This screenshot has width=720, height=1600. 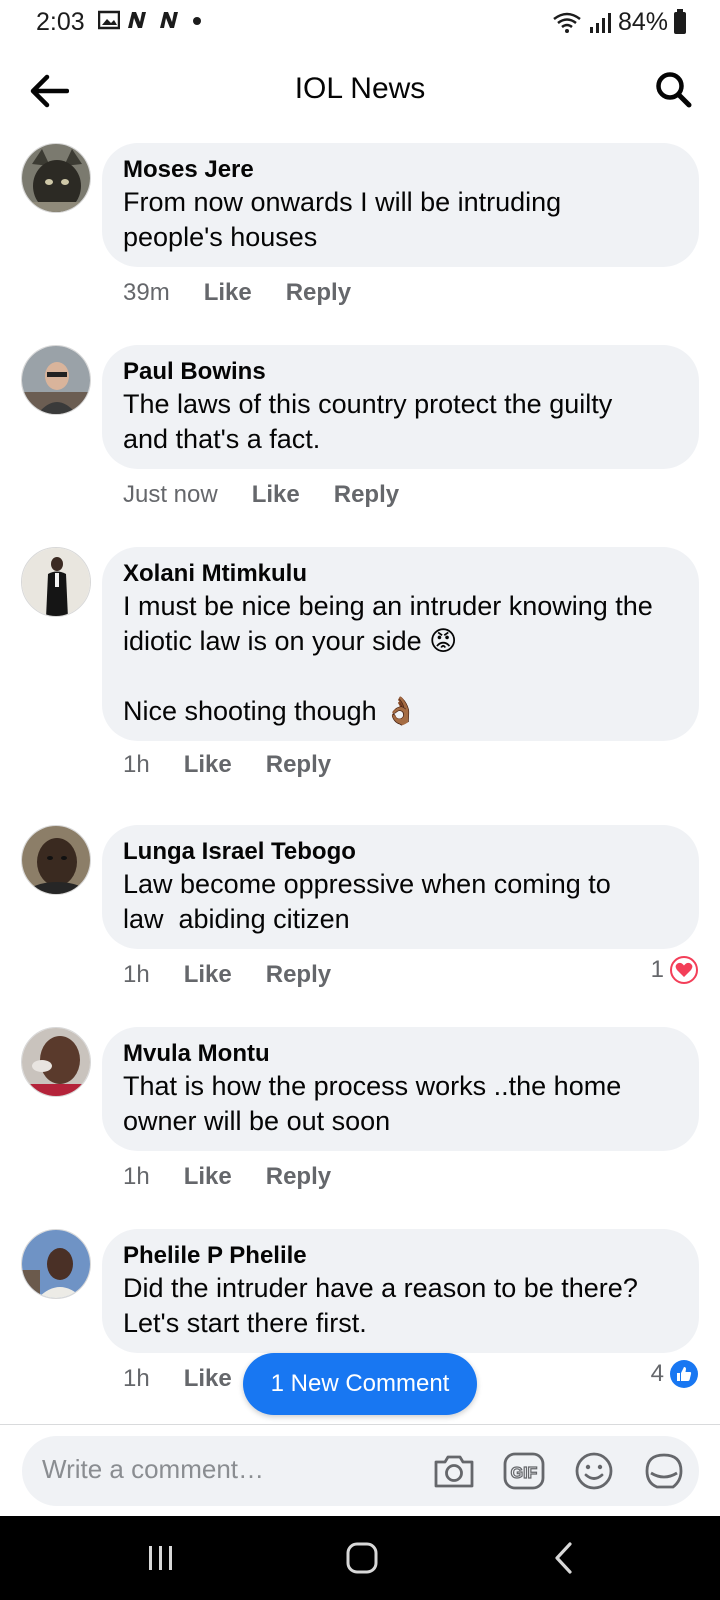 I want to click on gif-button: GIF, so click(x=524, y=1471).